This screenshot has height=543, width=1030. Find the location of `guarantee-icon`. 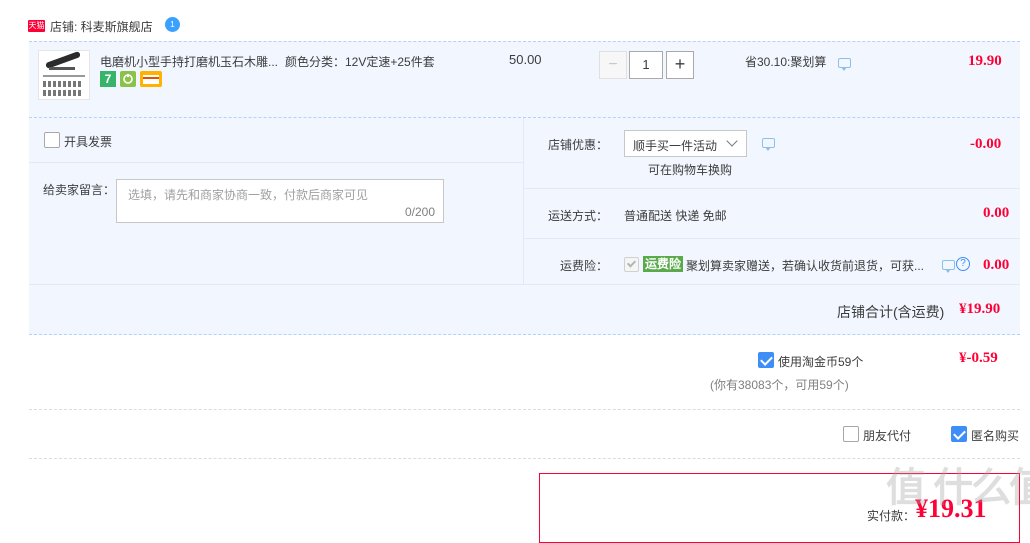

guarantee-icon is located at coordinates (128, 79).